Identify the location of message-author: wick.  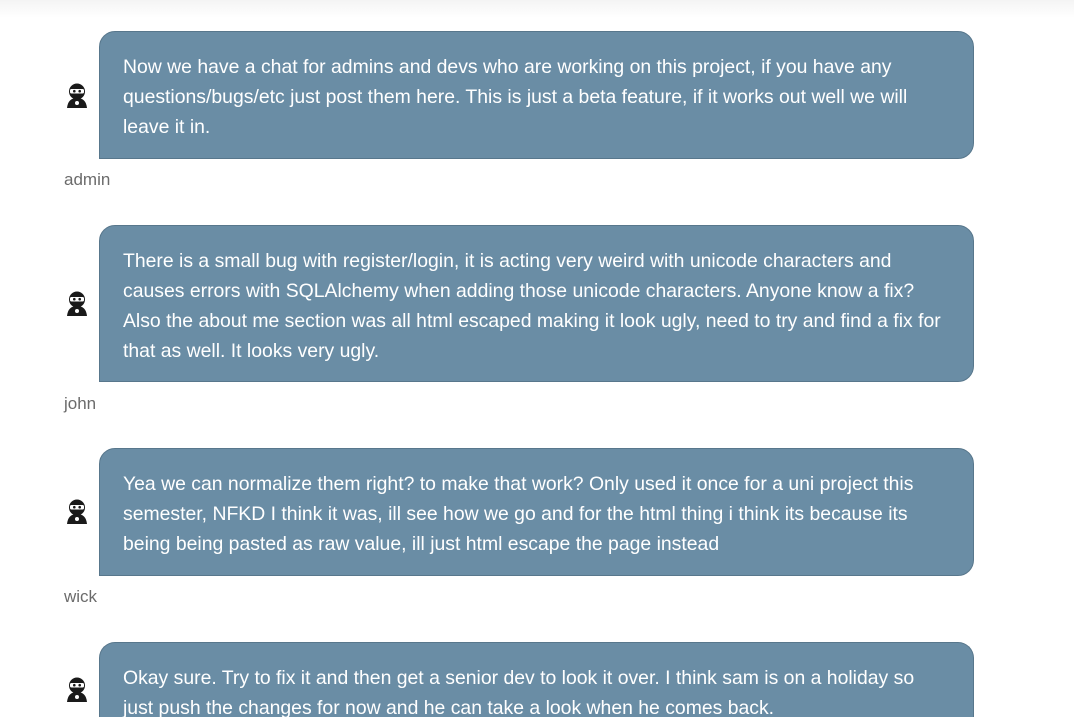
(81, 596).